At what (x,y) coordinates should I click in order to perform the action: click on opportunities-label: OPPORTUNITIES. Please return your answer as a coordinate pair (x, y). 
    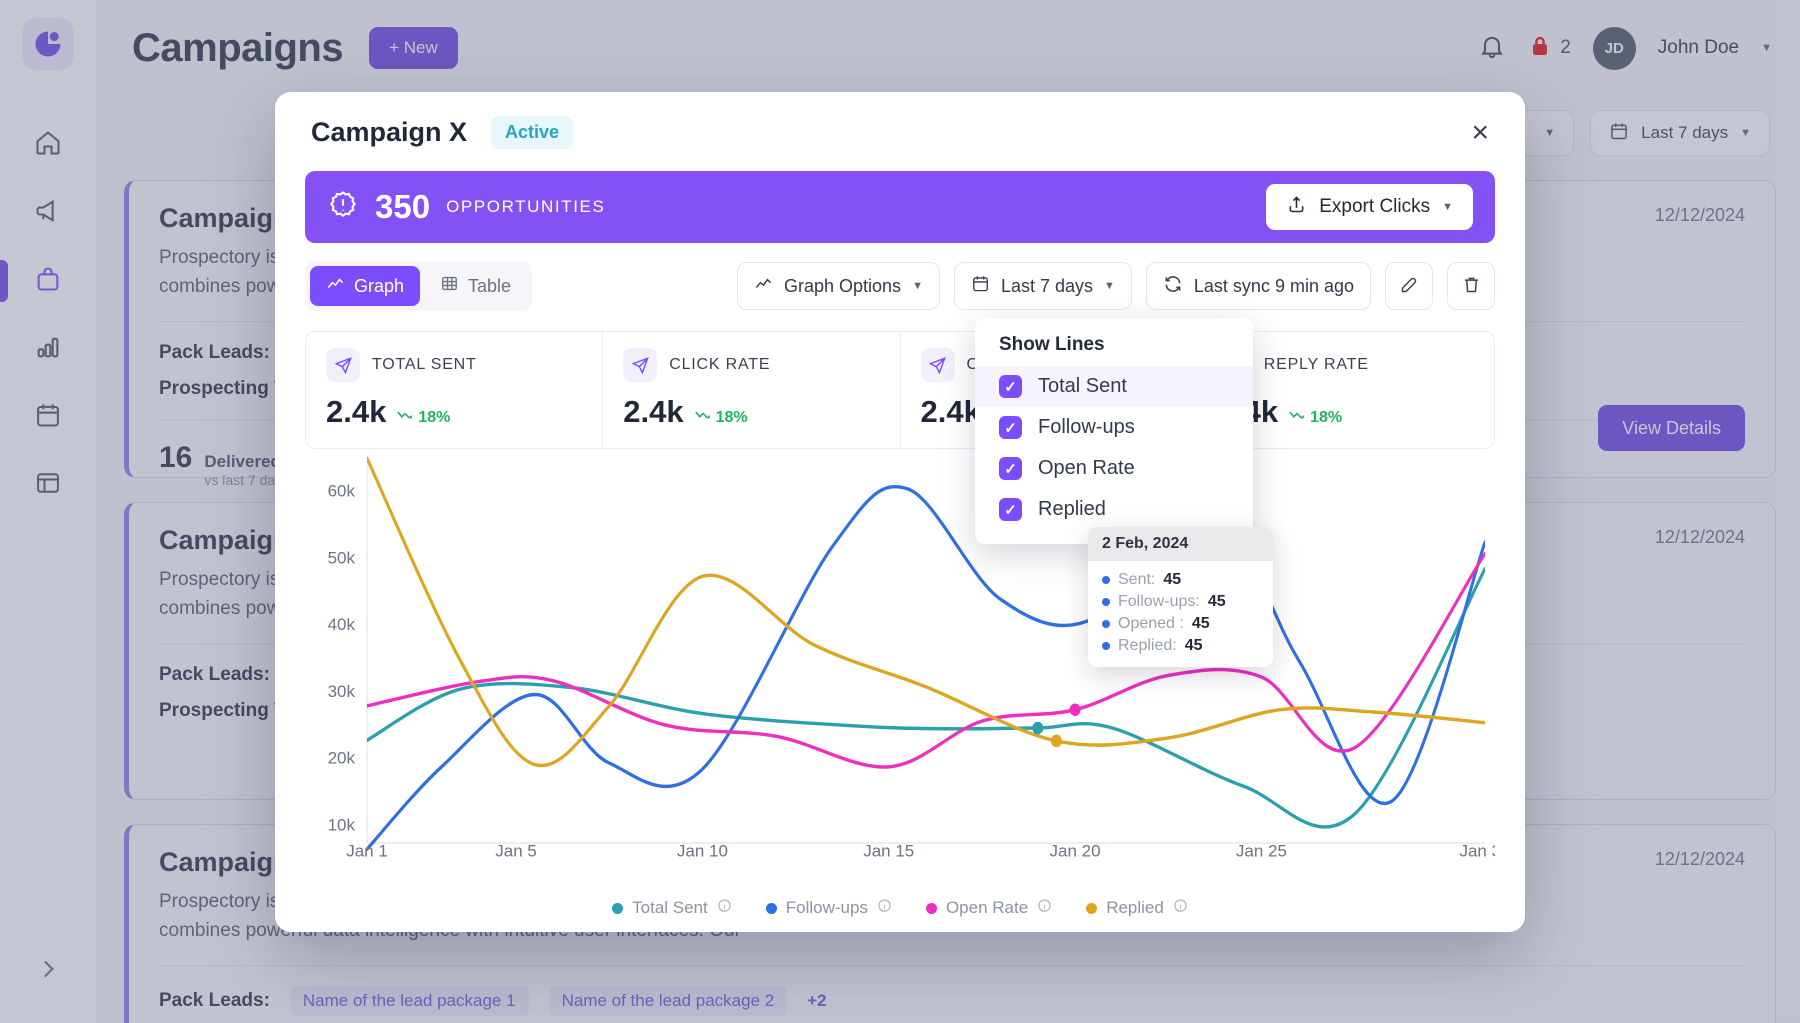
    Looking at the image, I should click on (526, 206).